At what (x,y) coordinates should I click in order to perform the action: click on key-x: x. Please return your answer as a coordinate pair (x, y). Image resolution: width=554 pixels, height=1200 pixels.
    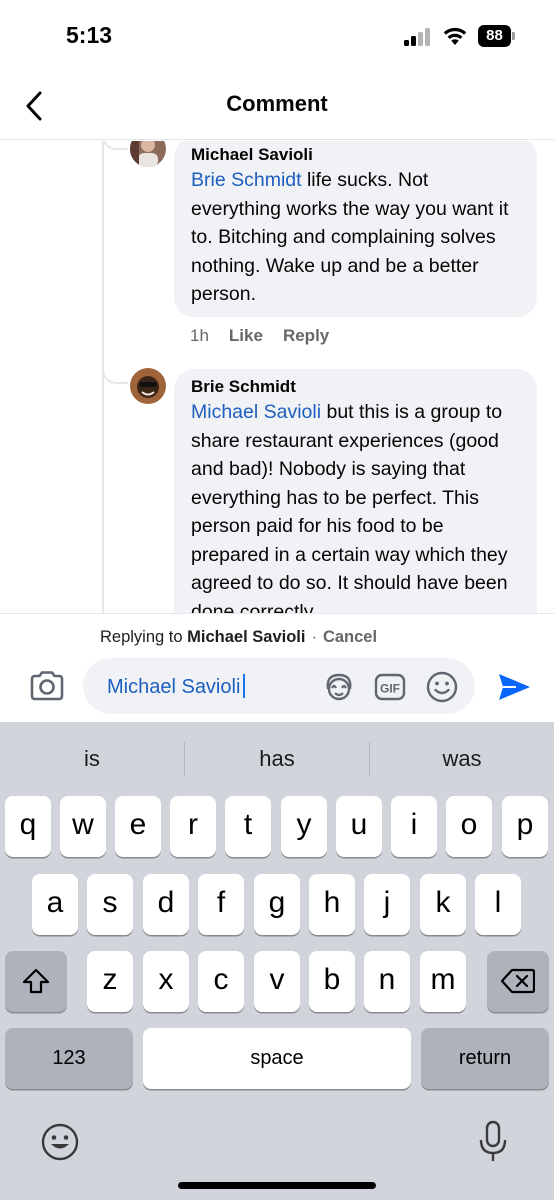
    Looking at the image, I should click on (166, 981).